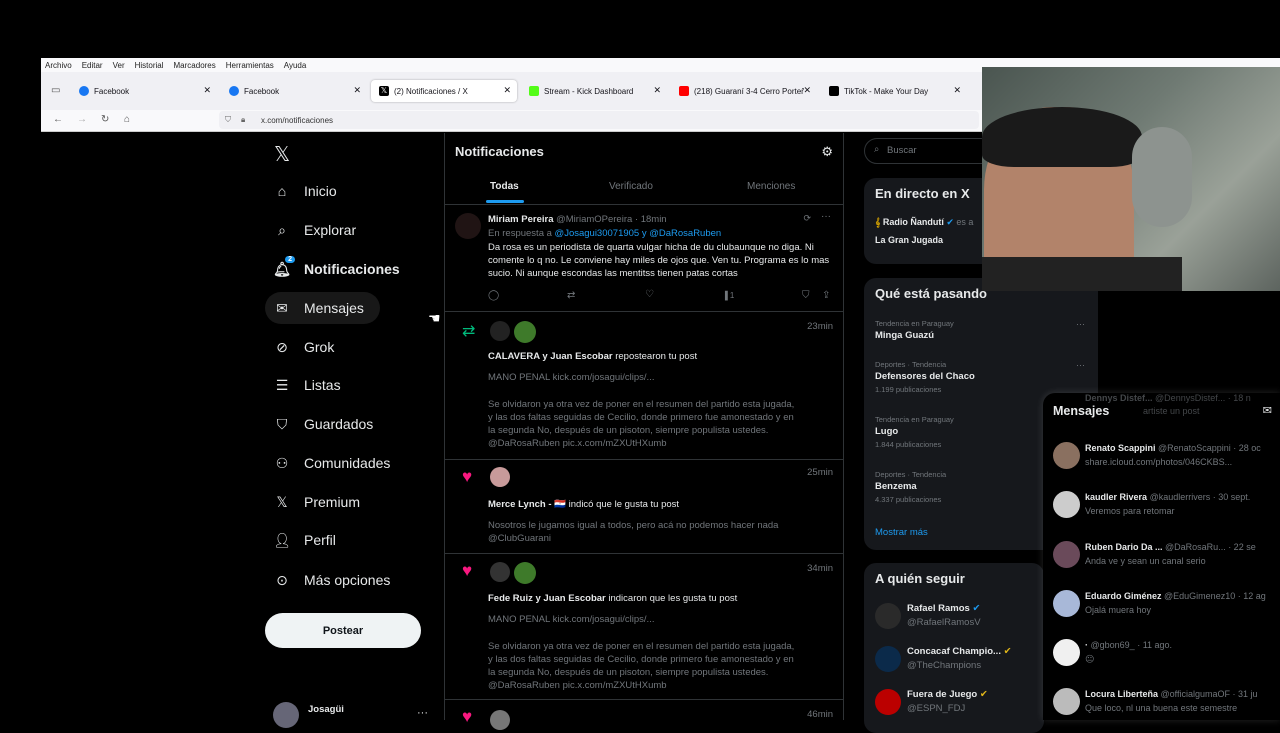 The width and height of the screenshot is (1280, 733). Describe the element at coordinates (924, 222) in the screenshot. I see `live-host: 𝄞 Radio Ñandutí ✔ es a` at that location.